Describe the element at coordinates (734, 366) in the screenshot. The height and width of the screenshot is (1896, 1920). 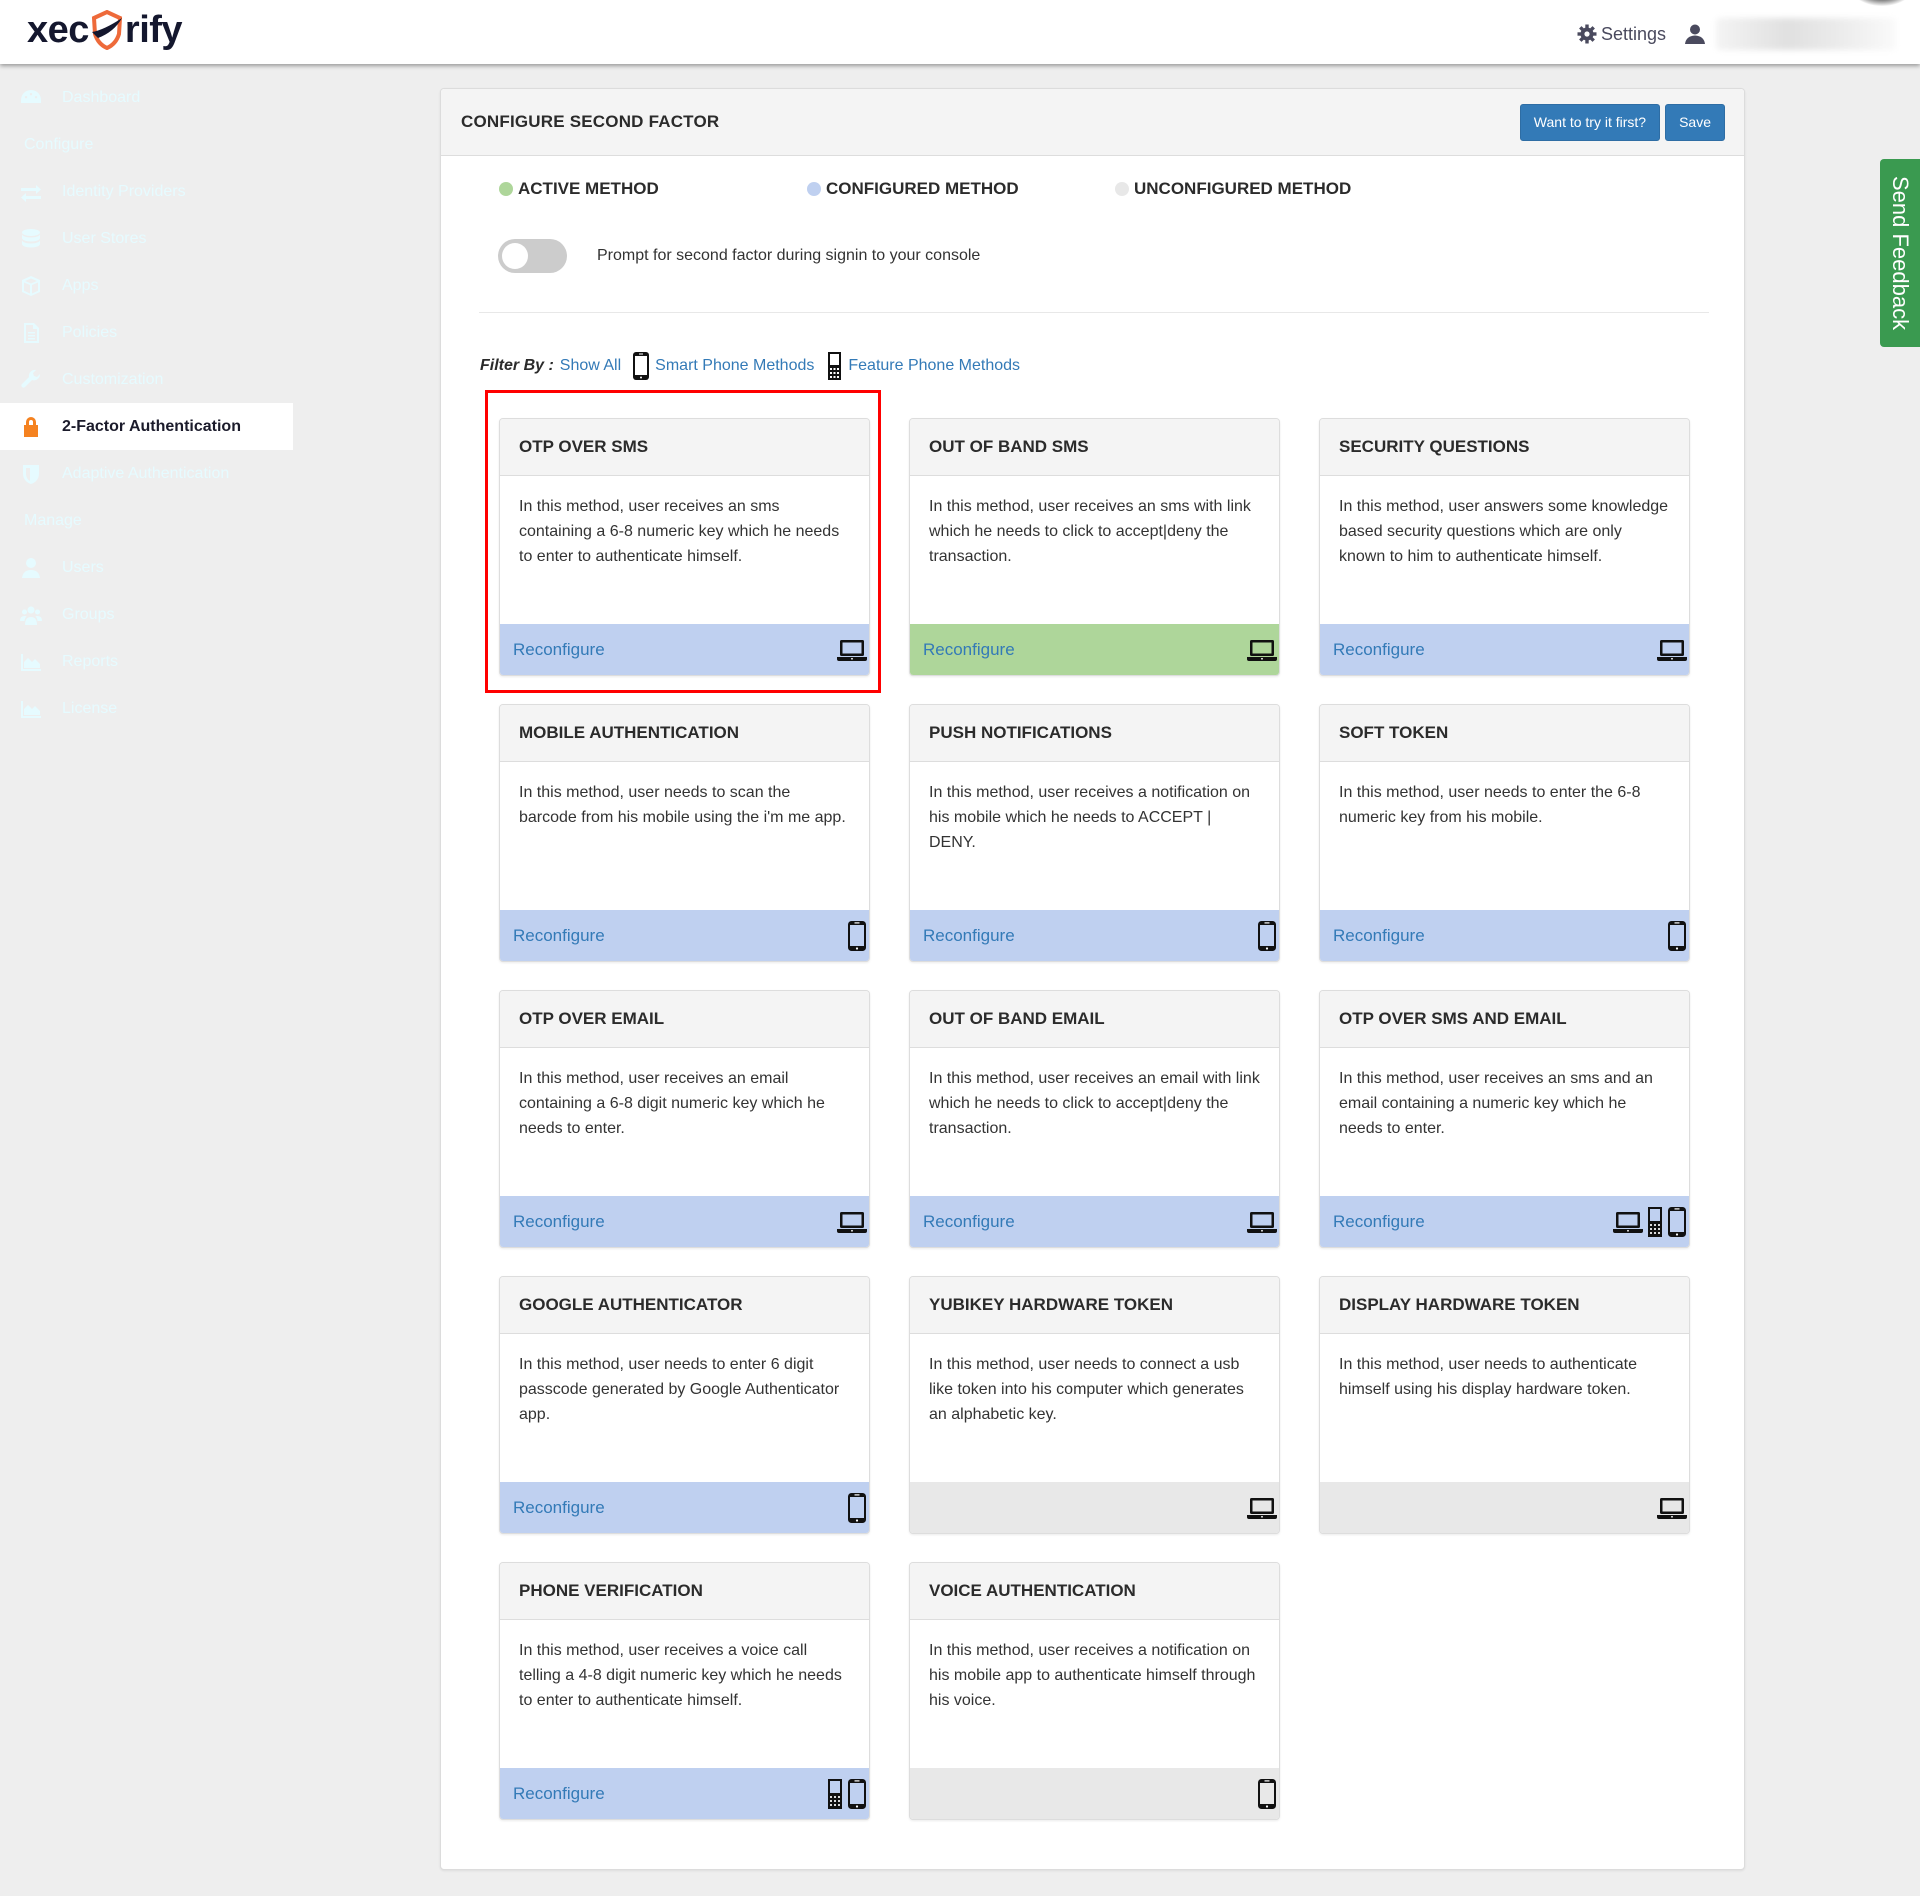
I see `filter-smart-phone-link: Smart Phone Methods` at that location.